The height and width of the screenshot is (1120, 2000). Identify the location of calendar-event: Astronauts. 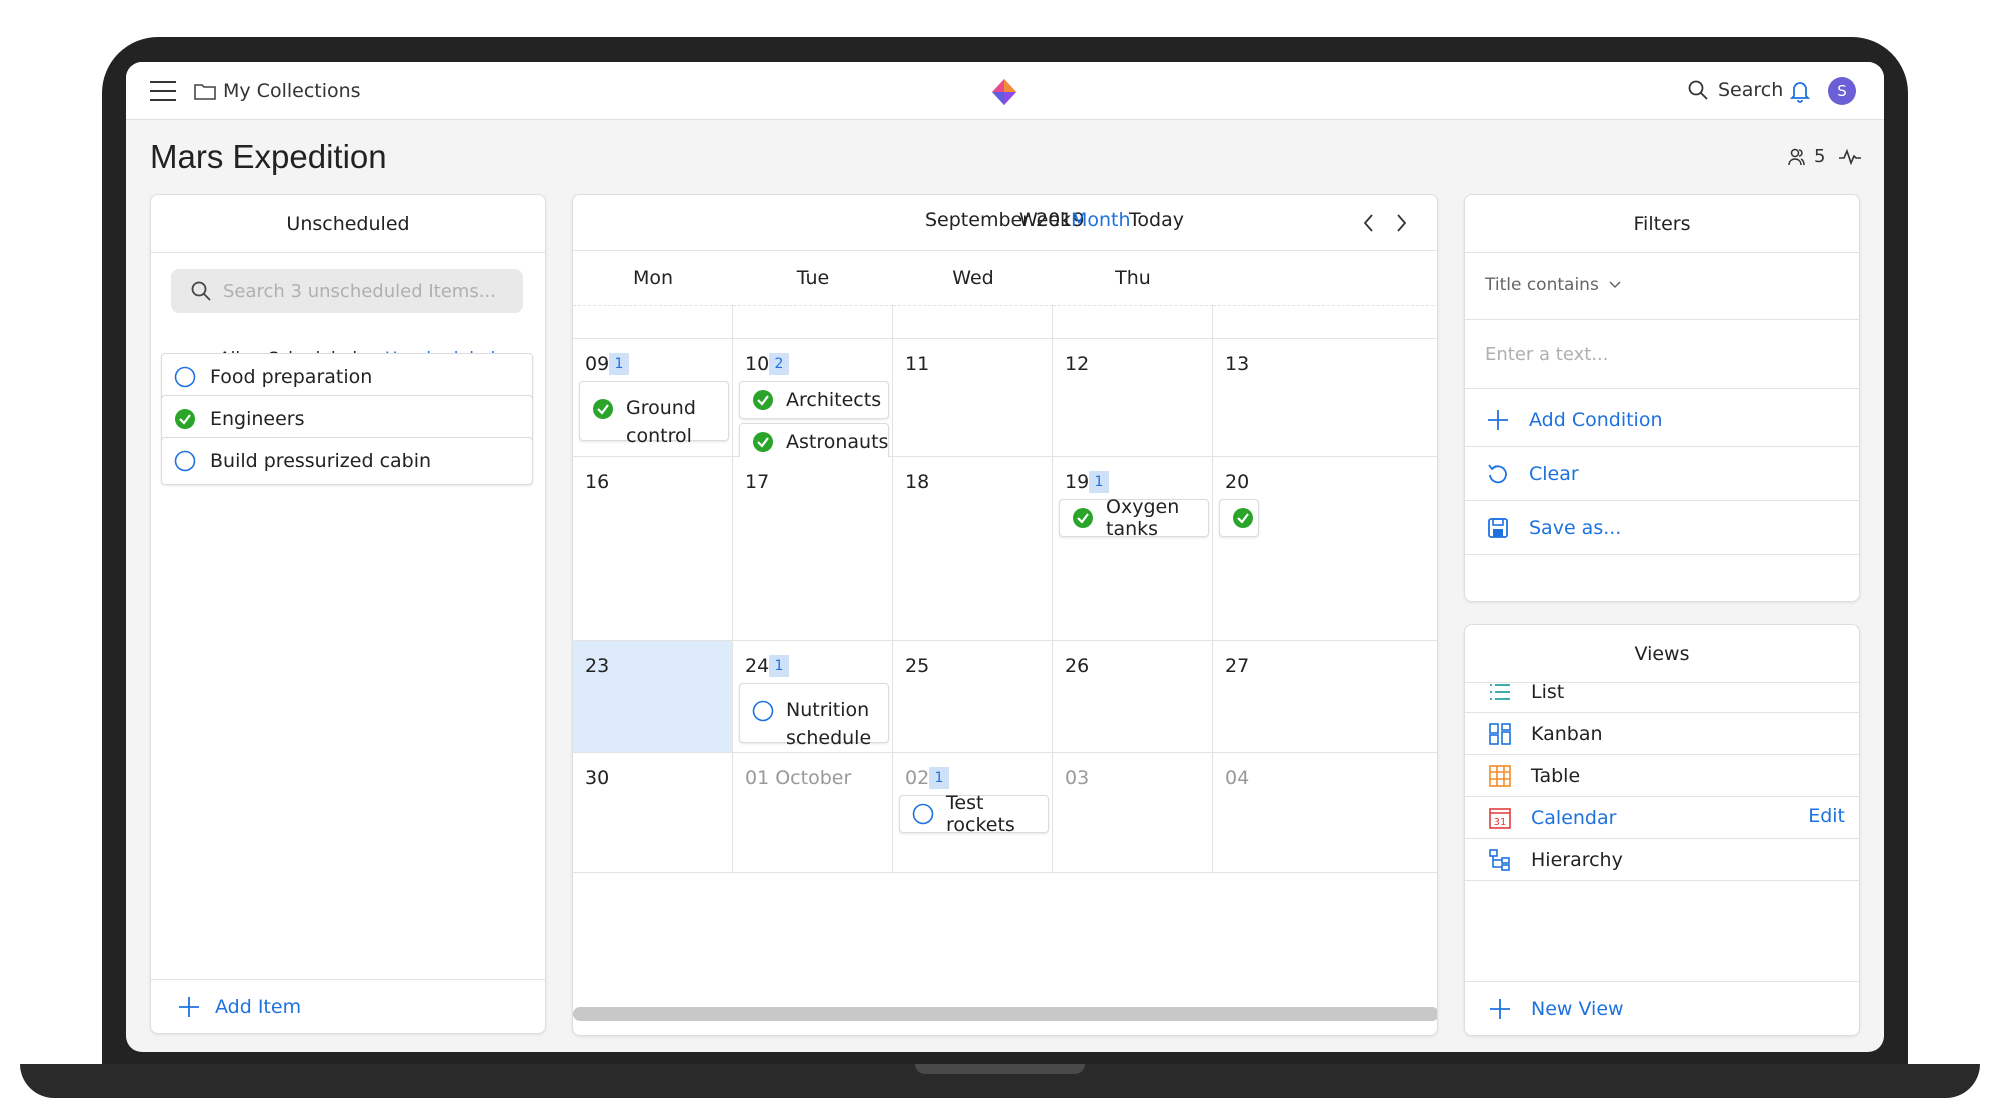
(814, 442).